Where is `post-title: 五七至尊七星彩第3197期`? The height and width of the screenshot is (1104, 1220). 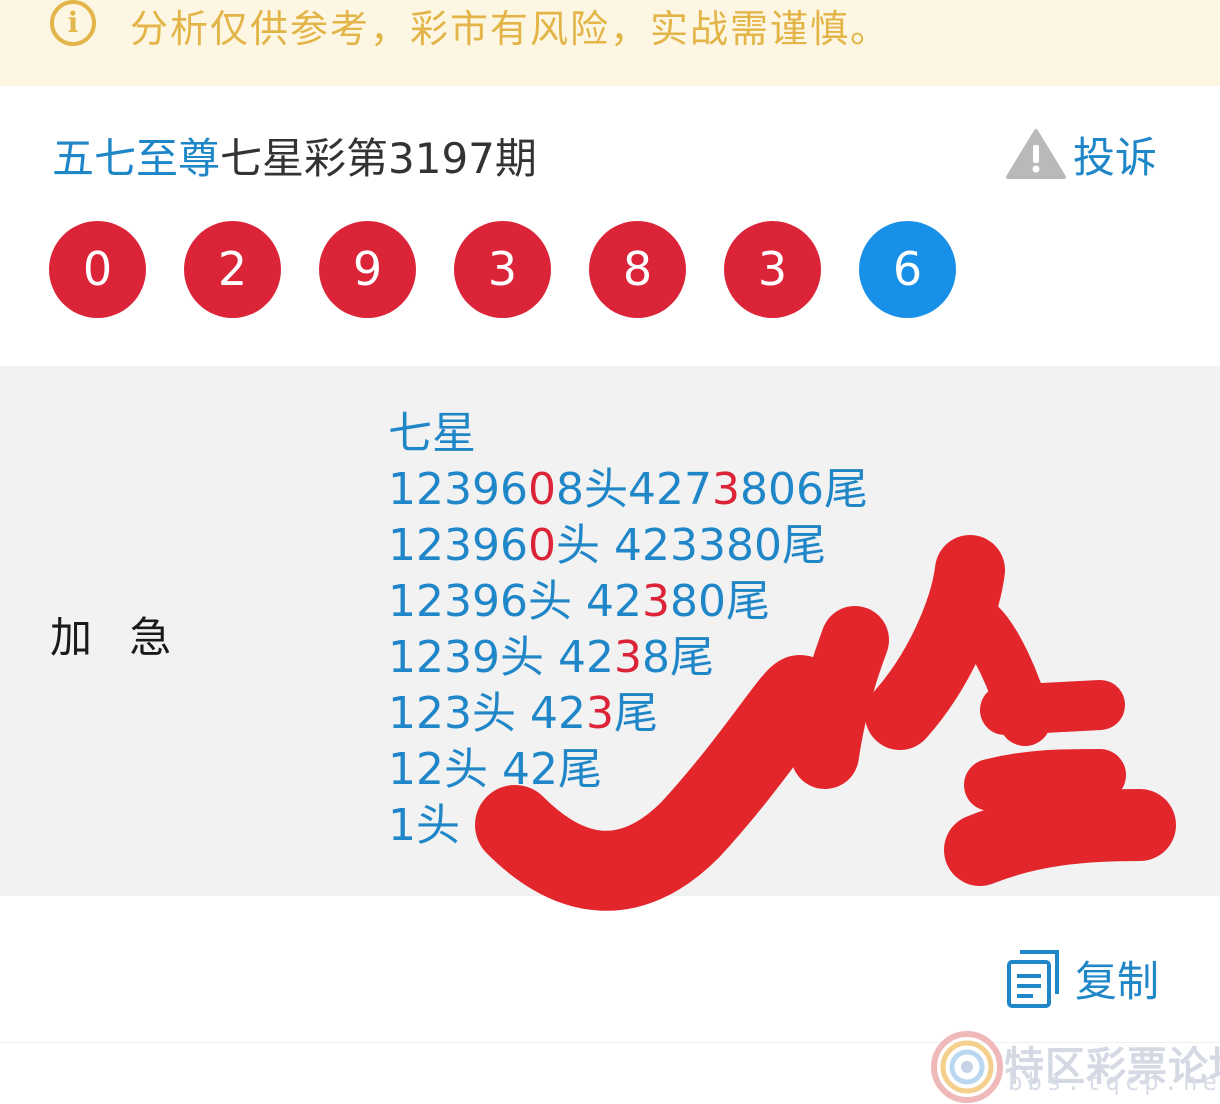 post-title: 五七至尊七星彩第3197期 is located at coordinates (294, 155).